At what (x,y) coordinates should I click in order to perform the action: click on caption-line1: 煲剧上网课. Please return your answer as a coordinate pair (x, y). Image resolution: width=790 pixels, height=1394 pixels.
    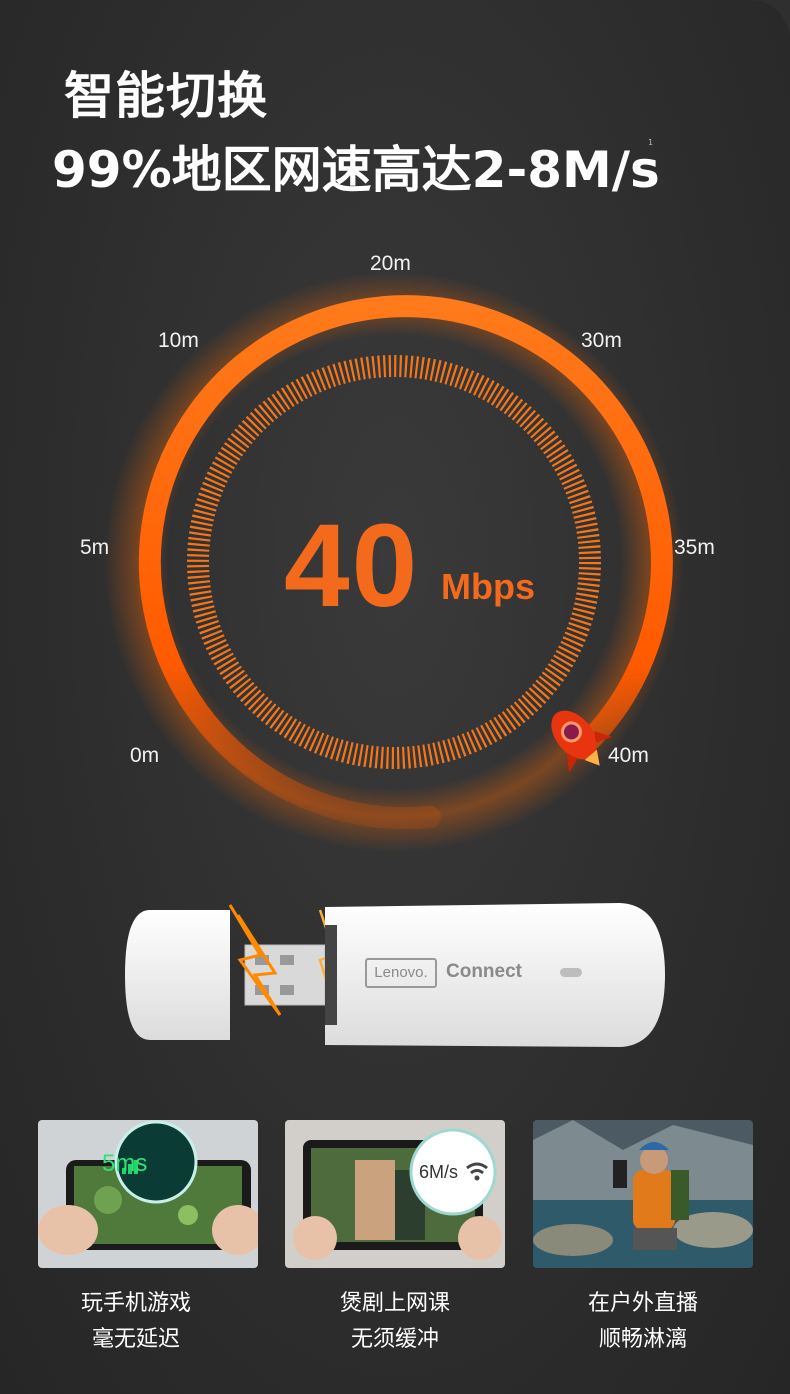
    Looking at the image, I should click on (394, 1303).